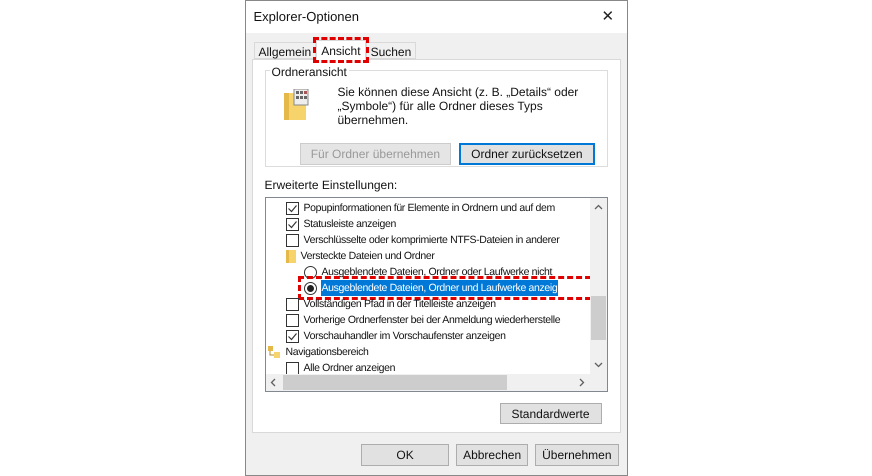  I want to click on scroll-left-icon, so click(273, 382).